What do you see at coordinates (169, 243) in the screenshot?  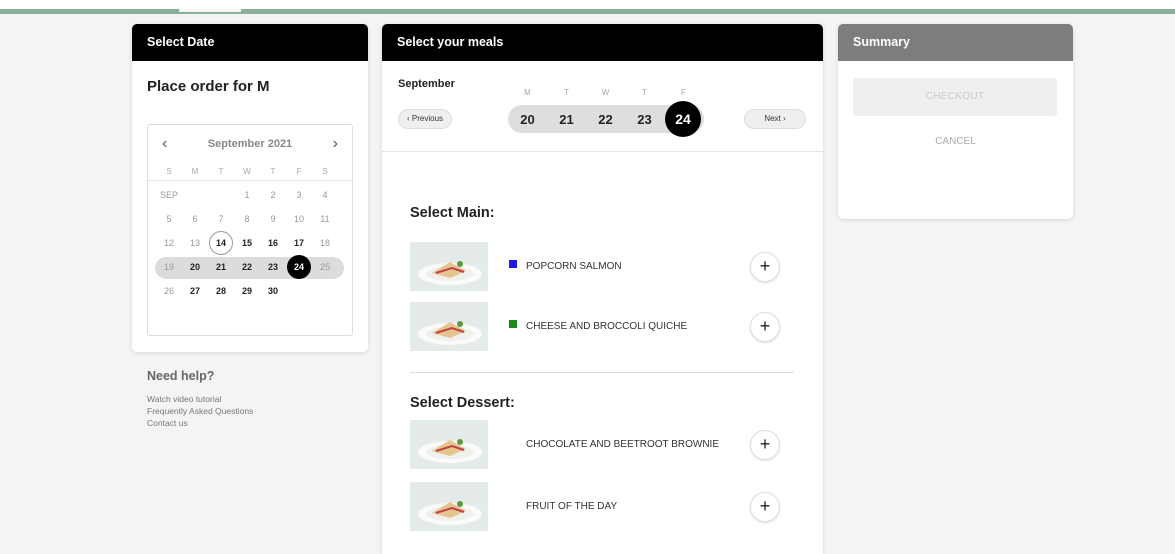 I see `calendar-day: 12` at bounding box center [169, 243].